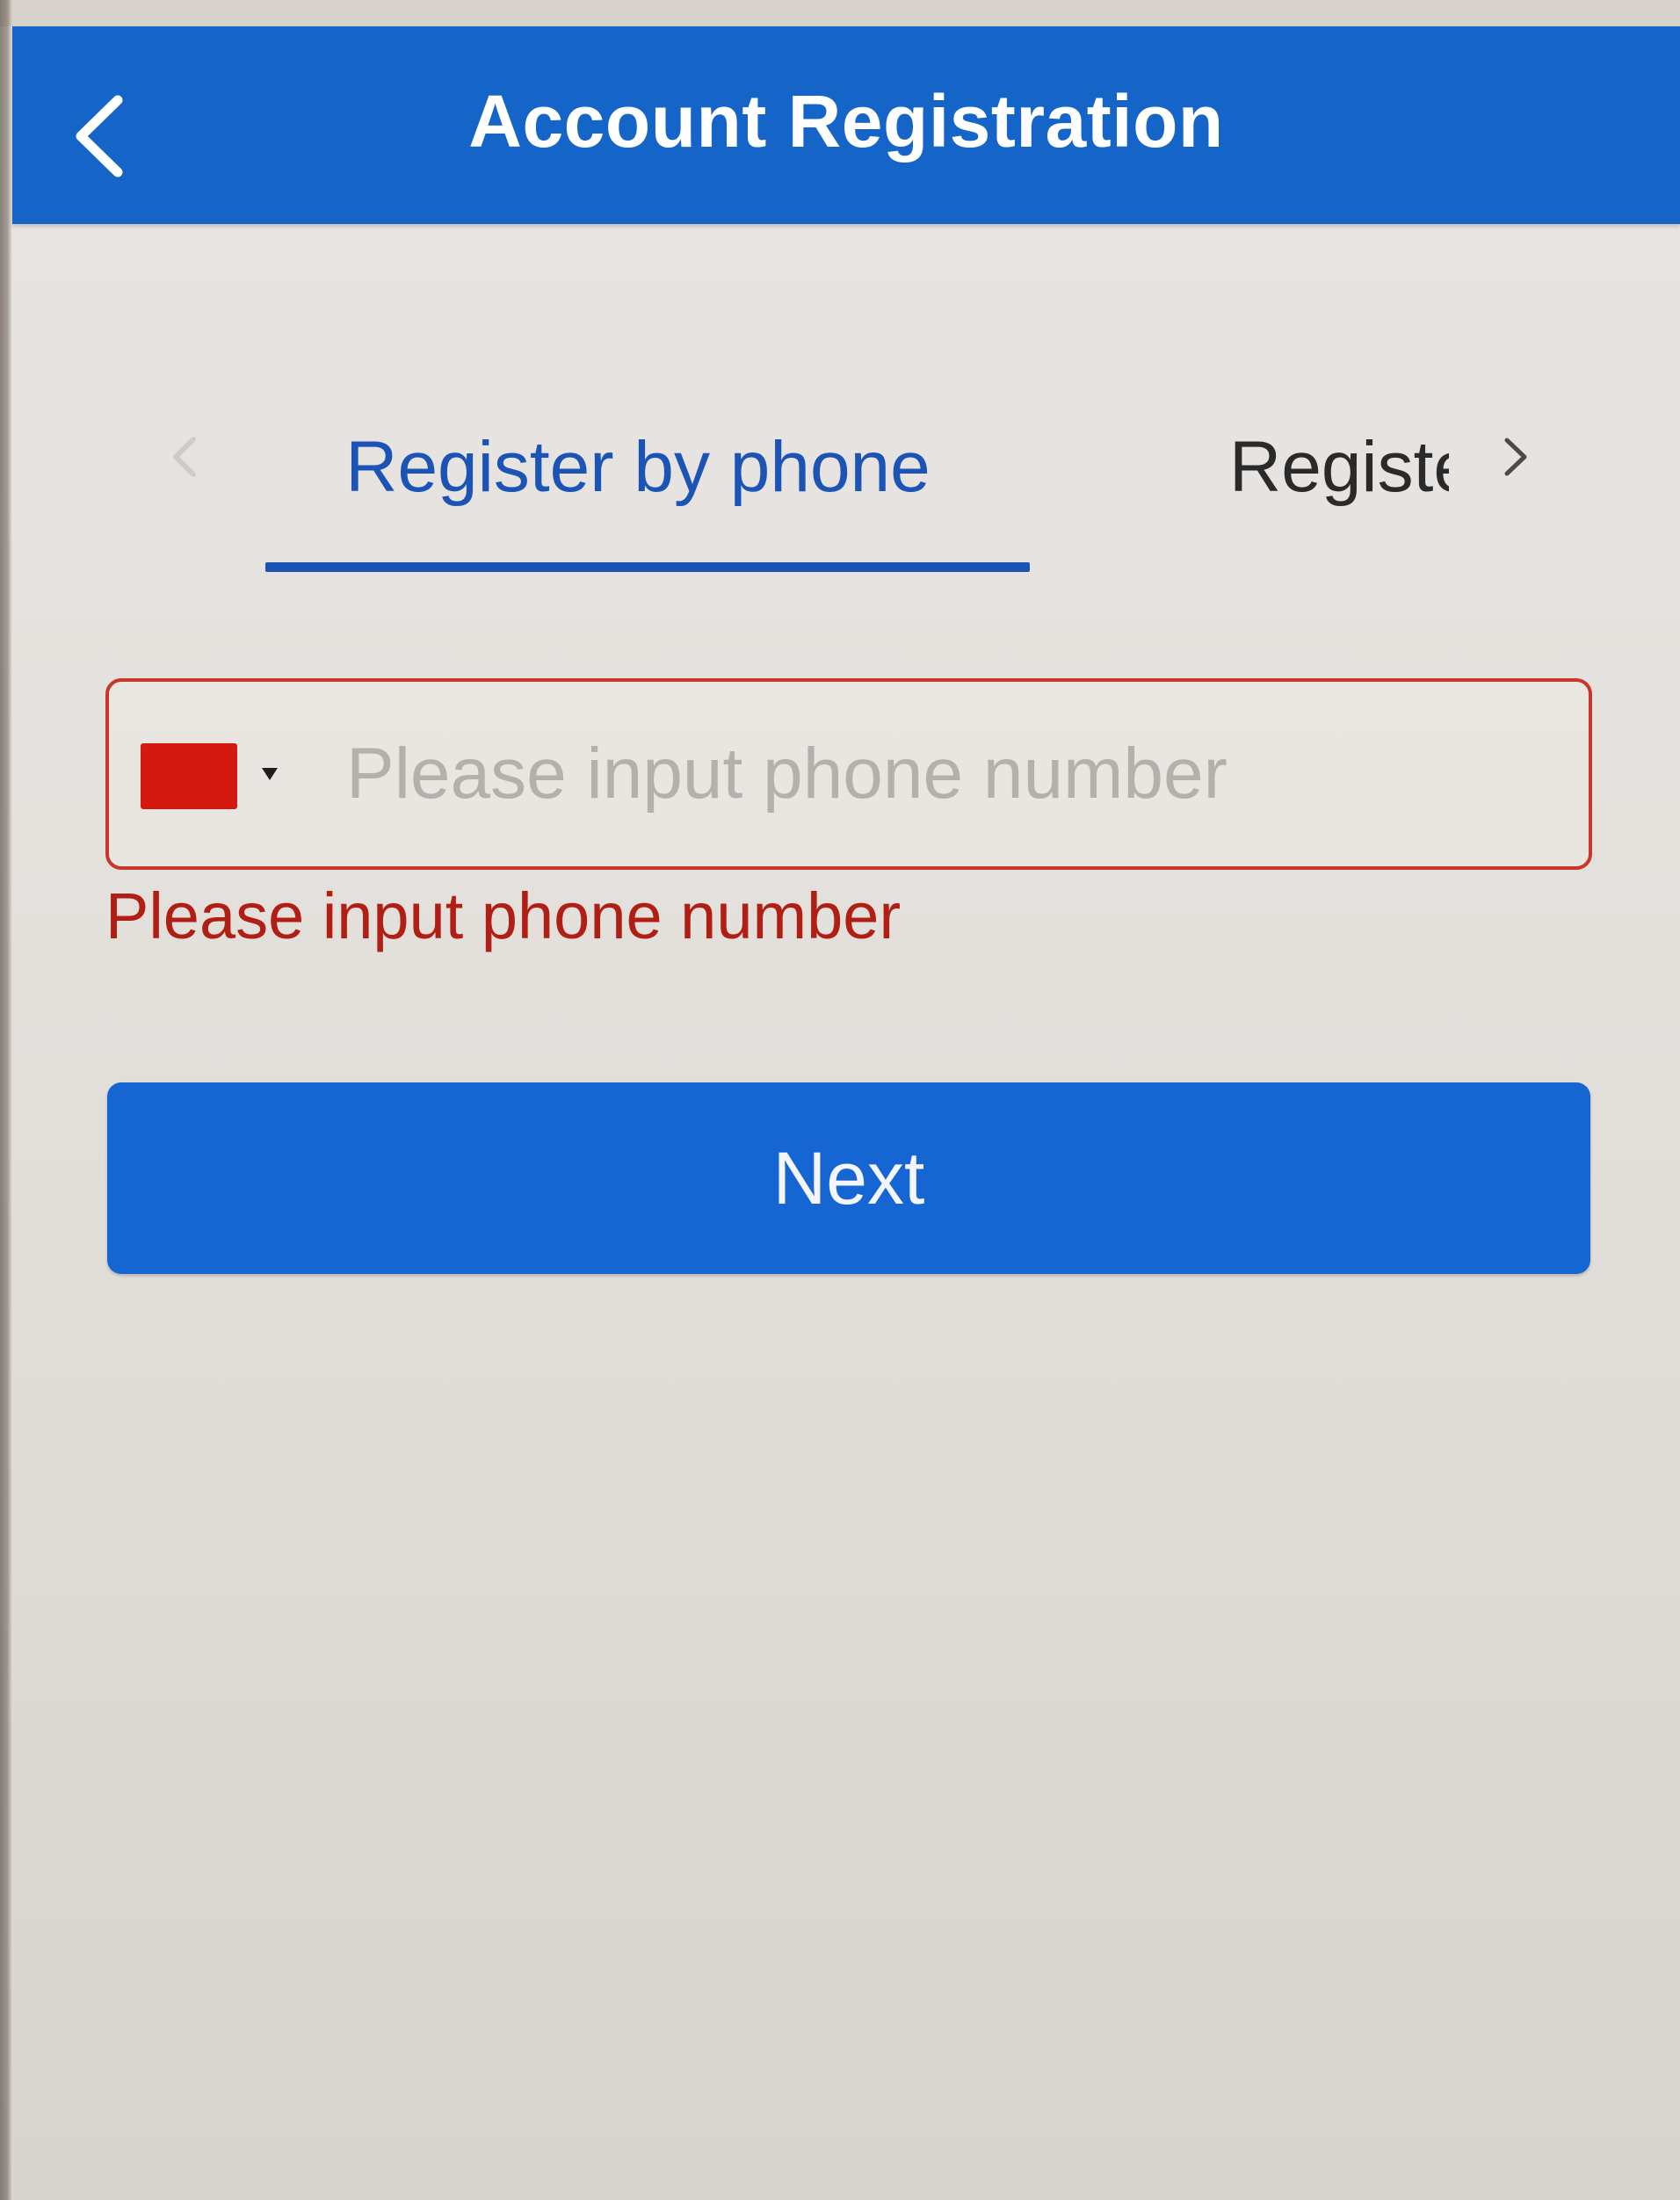  I want to click on phone-number-field, so click(848, 774).